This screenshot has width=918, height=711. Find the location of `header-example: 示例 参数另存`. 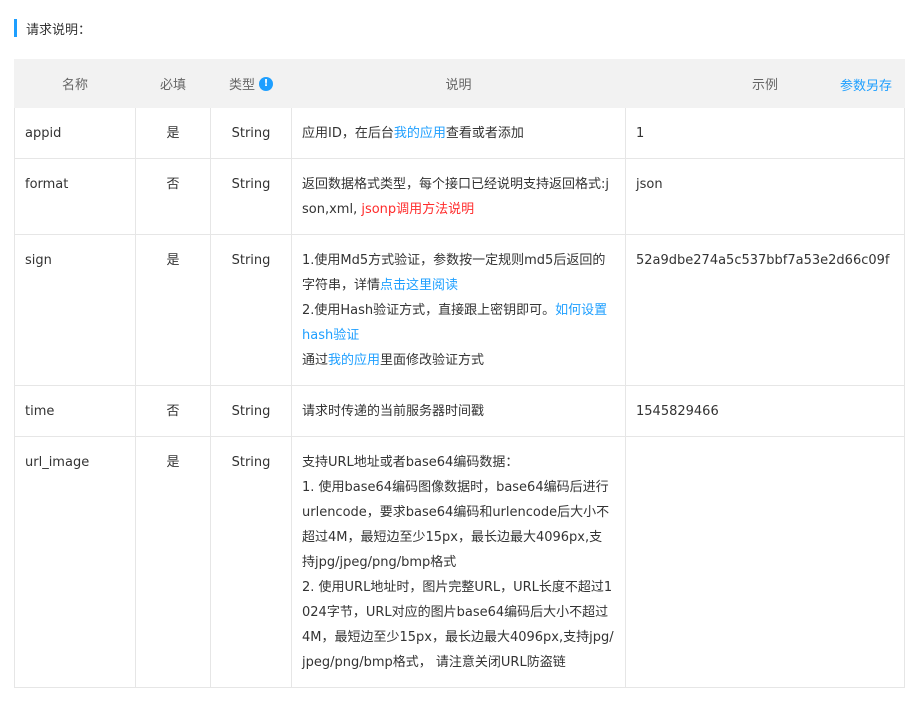

header-example: 示例 参数另存 is located at coordinates (765, 83).